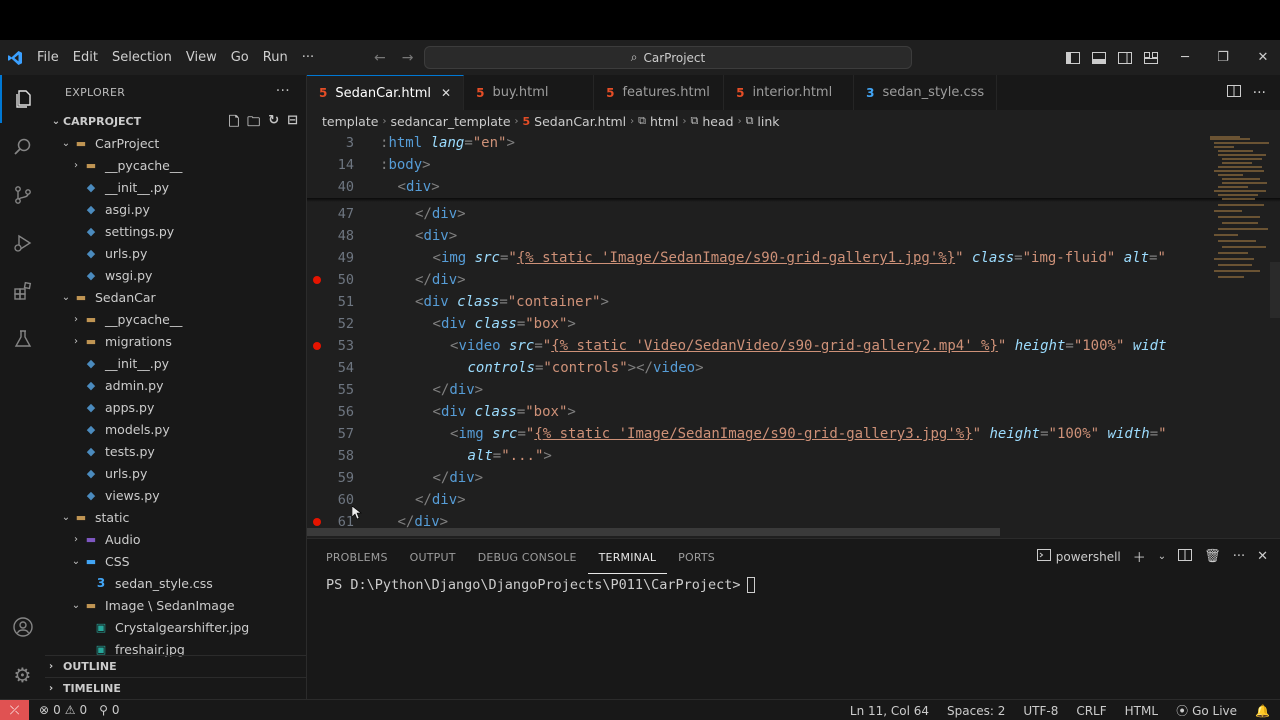  I want to click on code-line: 60 </div>, so click(753, 500).